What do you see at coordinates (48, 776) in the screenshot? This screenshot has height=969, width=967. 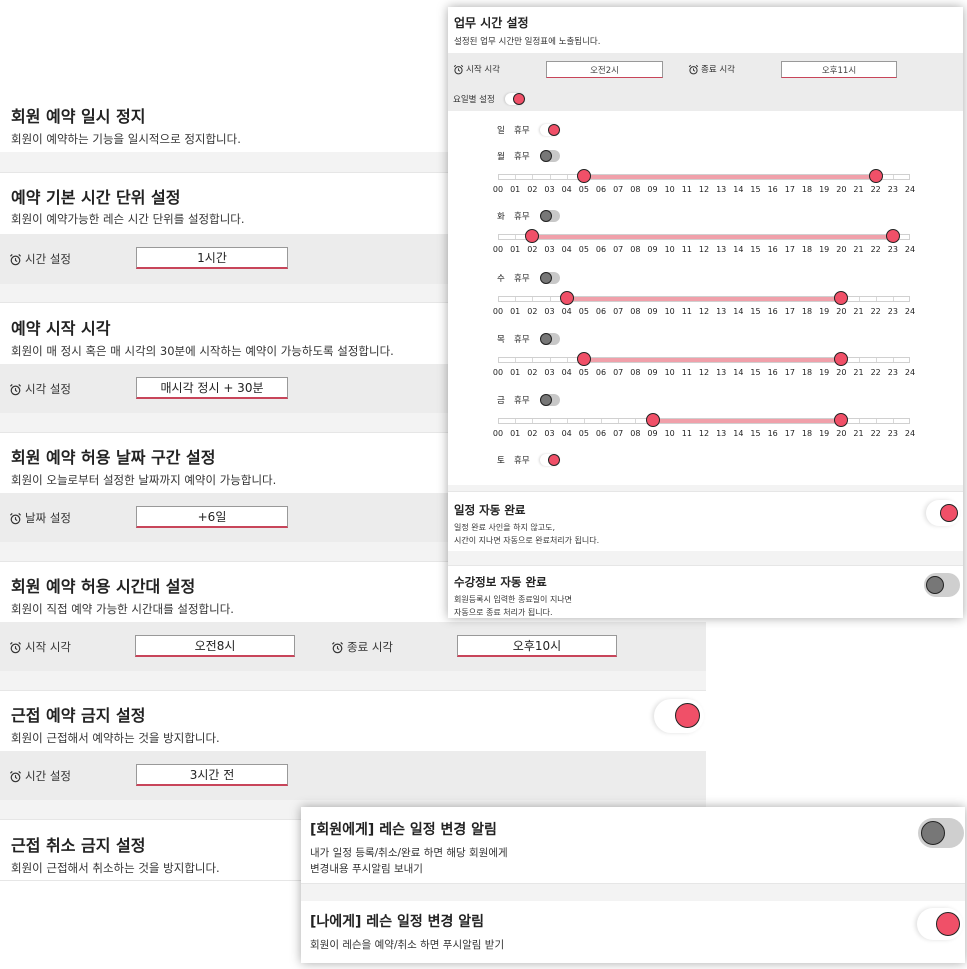 I see `near-booking-label-text: 시간 설정` at bounding box center [48, 776].